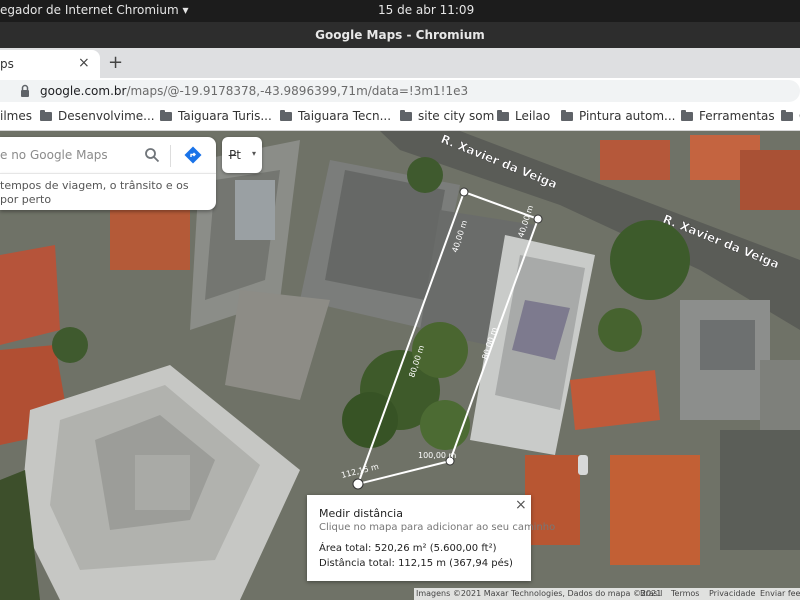  Describe the element at coordinates (732, 593) in the screenshot. I see `privacy-link: Privacidade` at that location.